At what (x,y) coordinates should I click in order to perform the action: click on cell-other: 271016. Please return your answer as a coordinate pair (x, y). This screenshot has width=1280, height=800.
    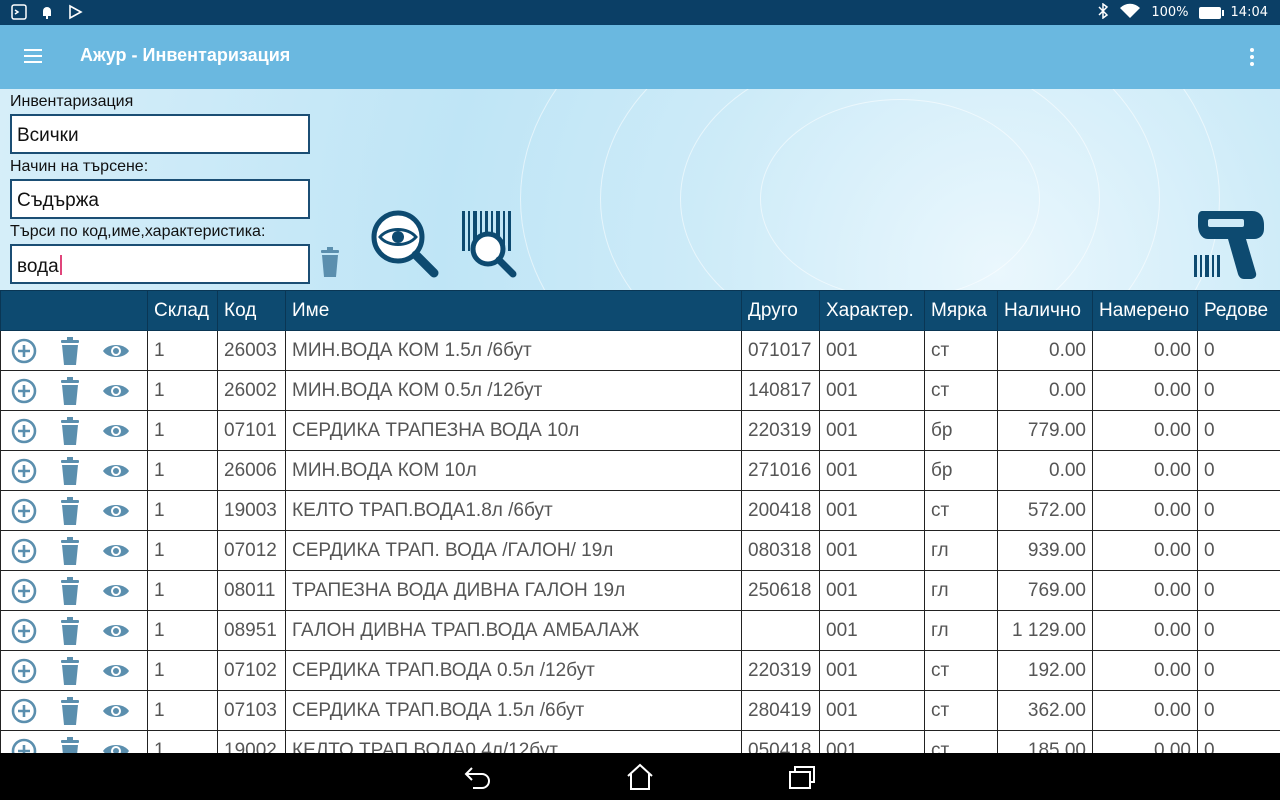
    Looking at the image, I should click on (780, 470).